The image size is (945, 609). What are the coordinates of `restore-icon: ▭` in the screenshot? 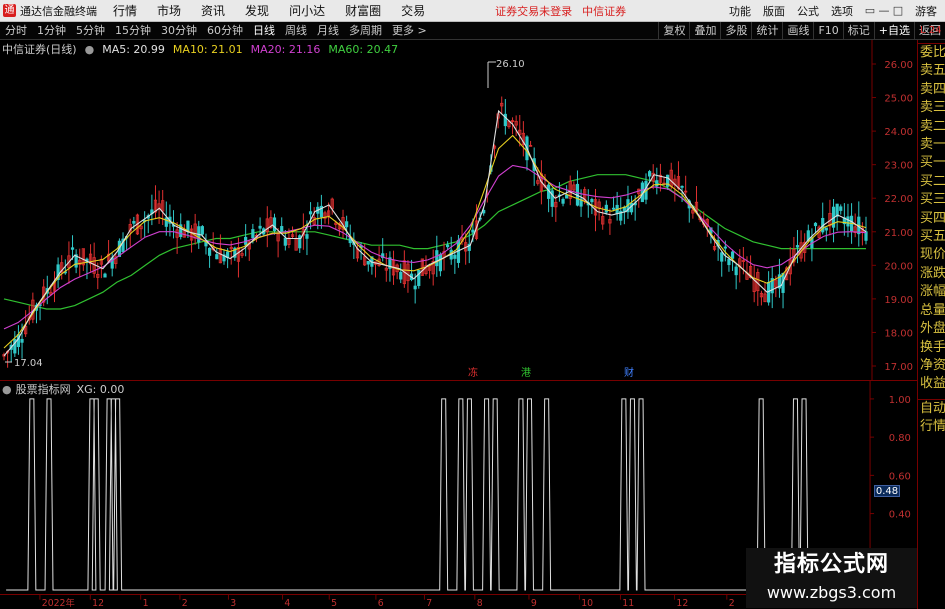 It's located at (870, 10).